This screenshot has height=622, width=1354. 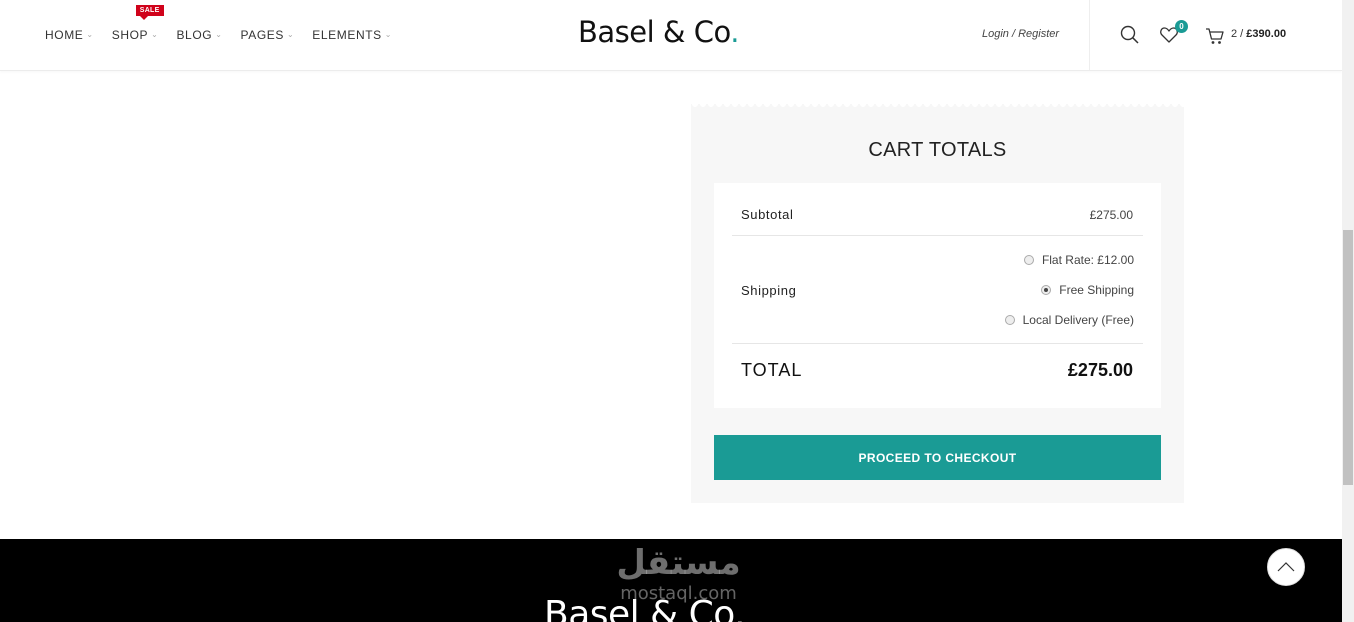 I want to click on total-label: TOTAL, so click(x=772, y=370).